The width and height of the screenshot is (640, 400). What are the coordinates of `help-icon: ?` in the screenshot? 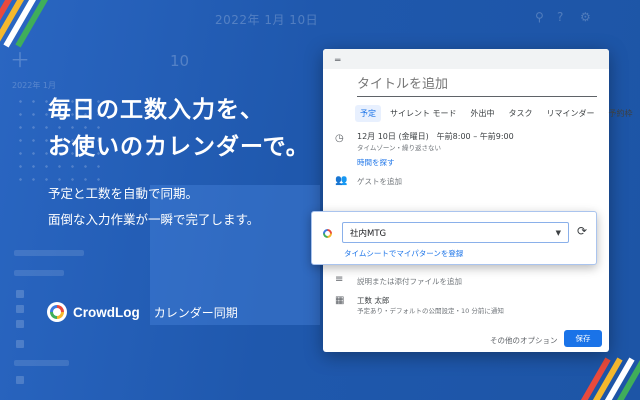 It's located at (560, 17).